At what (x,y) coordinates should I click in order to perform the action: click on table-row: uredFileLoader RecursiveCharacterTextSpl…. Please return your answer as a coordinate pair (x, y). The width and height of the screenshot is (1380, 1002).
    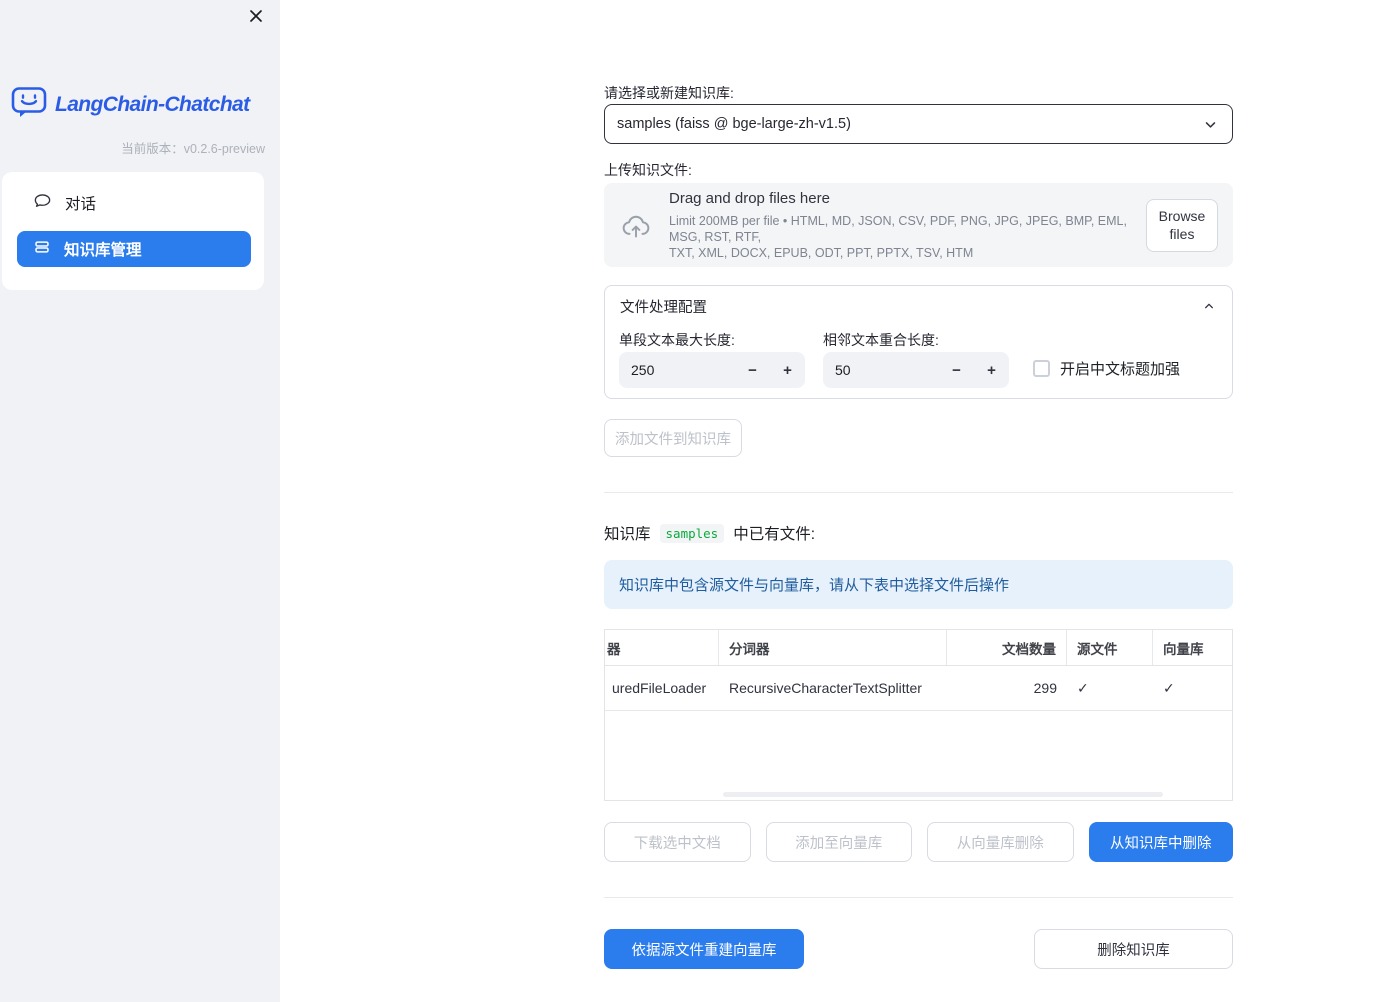
    Looking at the image, I should click on (918, 688).